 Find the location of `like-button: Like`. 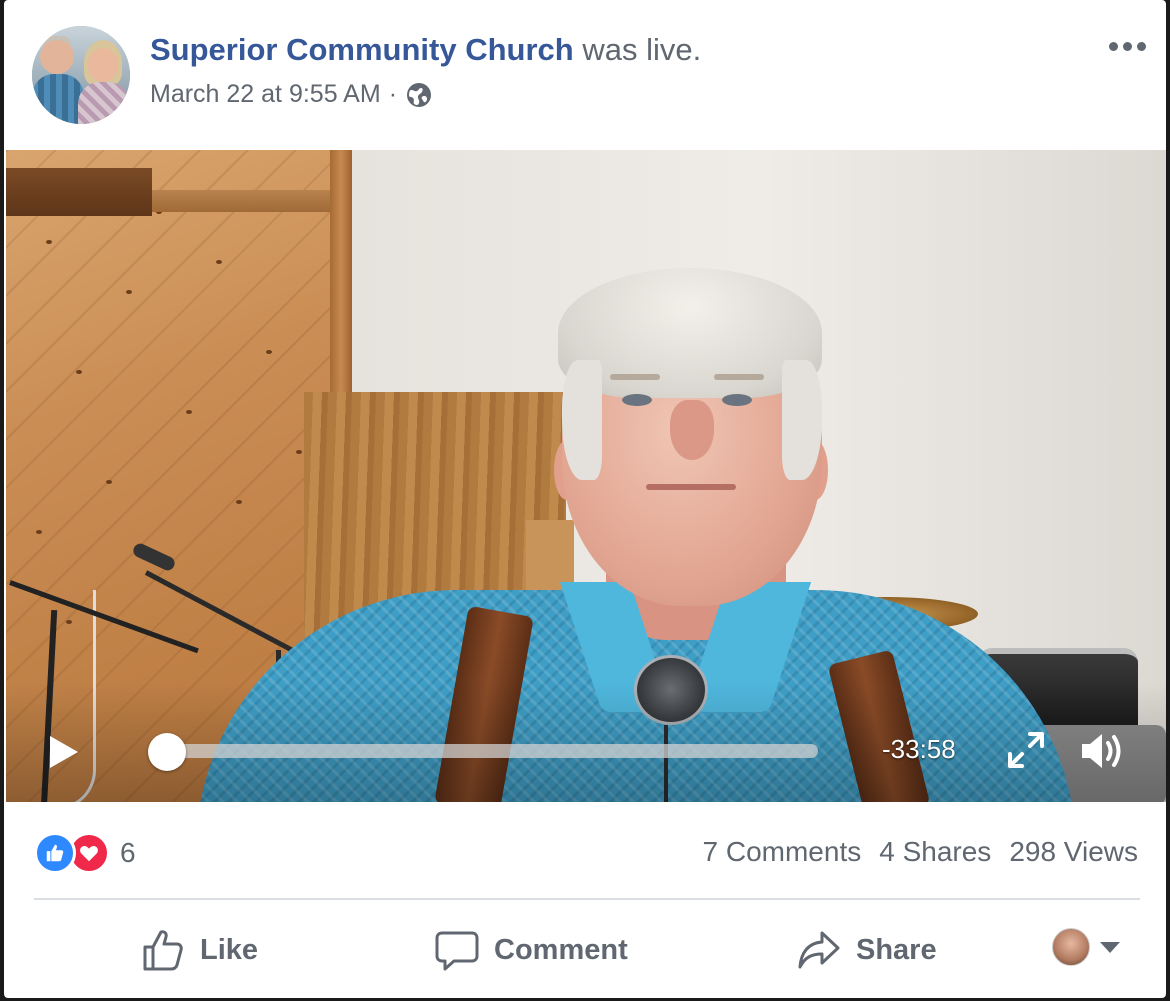

like-button: Like is located at coordinates (199, 950).